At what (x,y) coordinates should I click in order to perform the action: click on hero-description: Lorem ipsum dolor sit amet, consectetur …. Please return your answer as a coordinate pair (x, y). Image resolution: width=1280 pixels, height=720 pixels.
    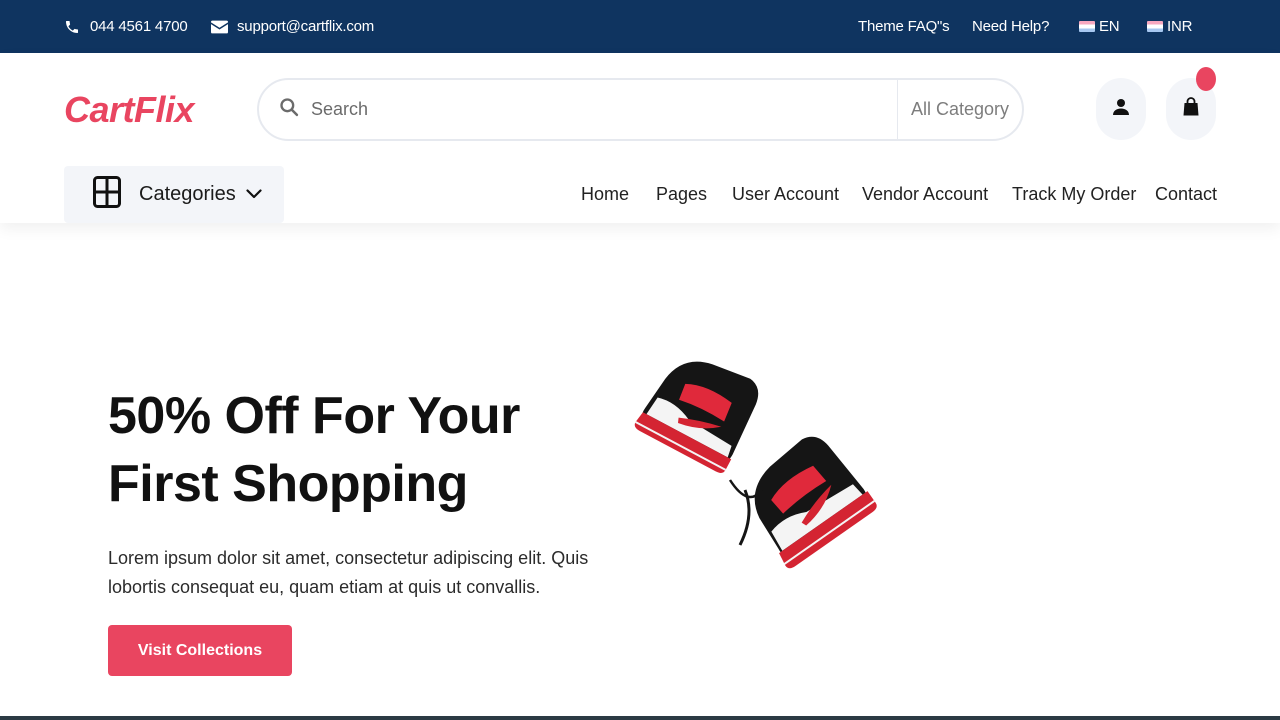
    Looking at the image, I should click on (348, 572).